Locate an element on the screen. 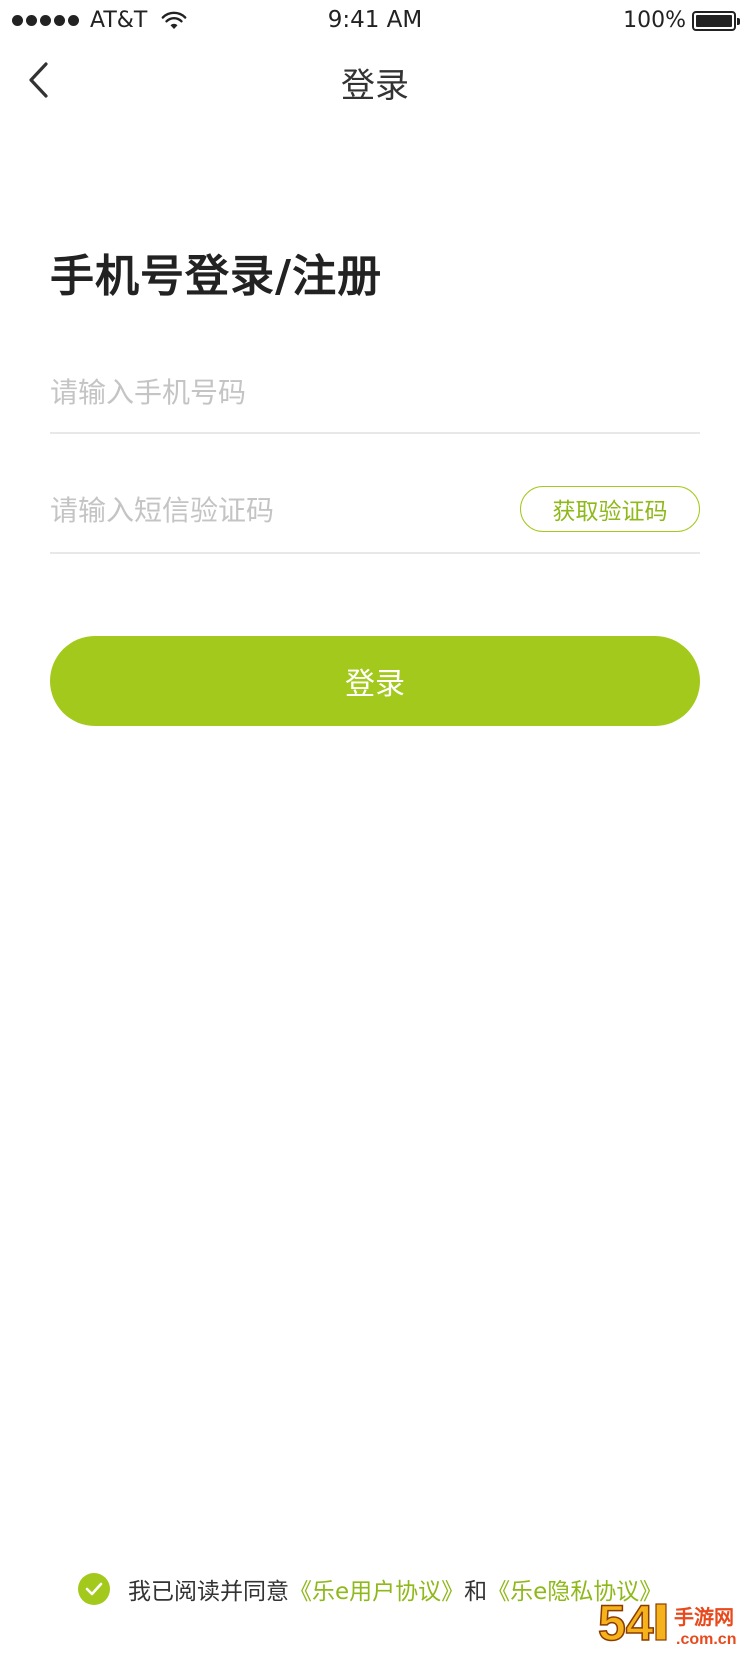 The image size is (750, 1656). battery-icon is located at coordinates (716, 20).